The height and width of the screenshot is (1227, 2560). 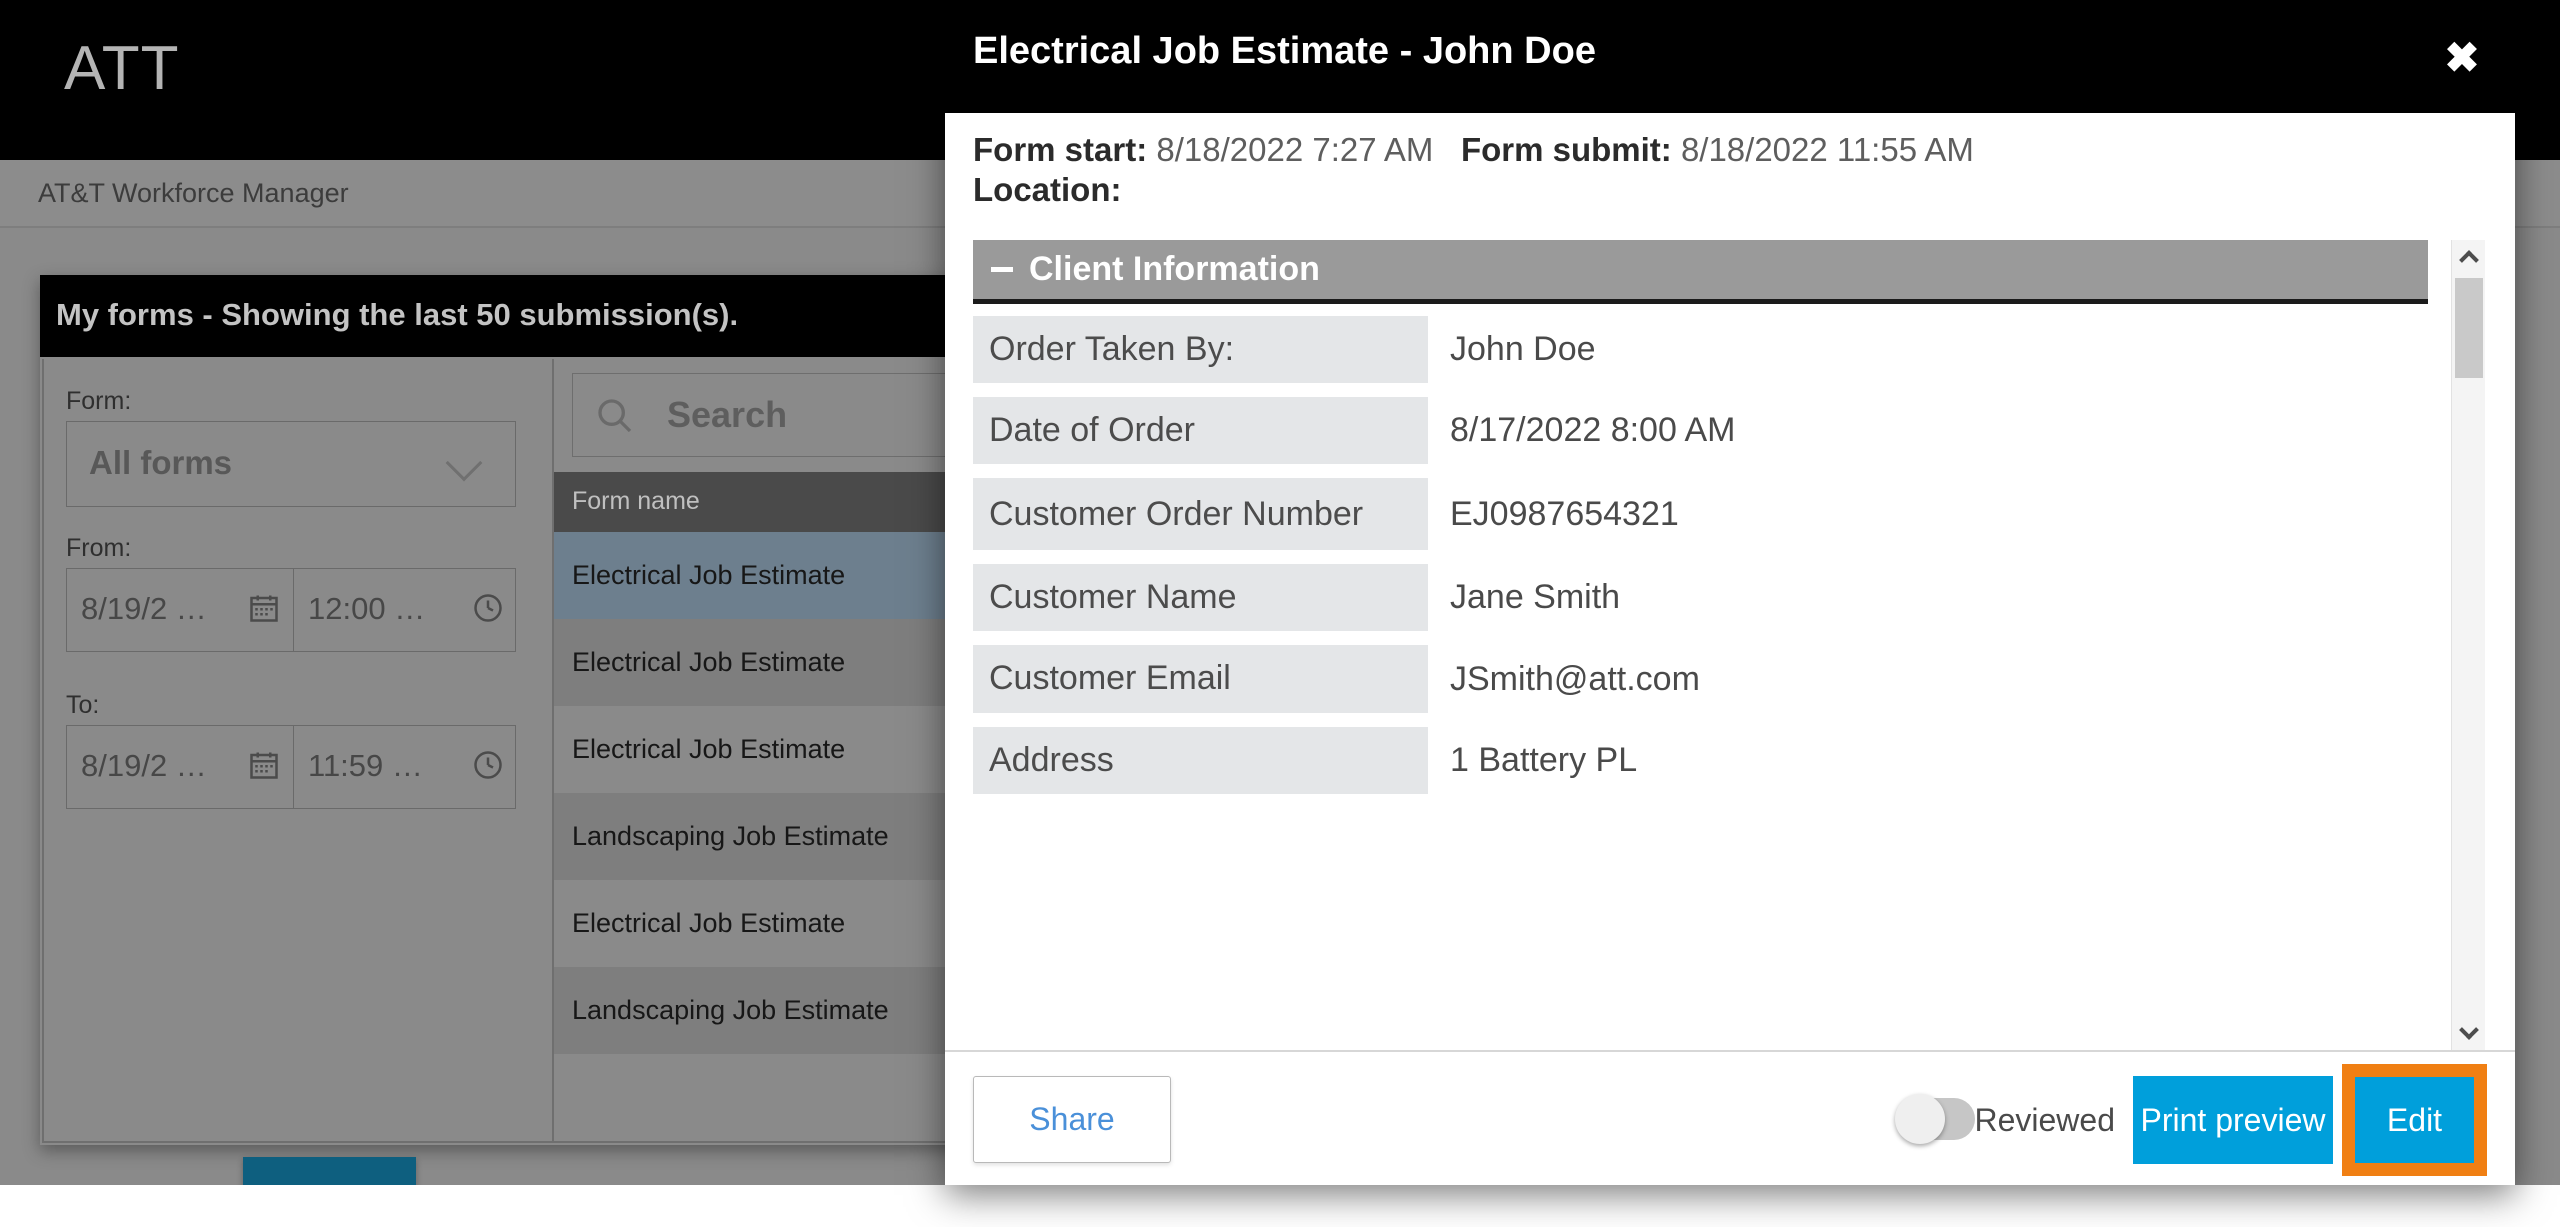 I want to click on table-row-key: Customer Email, so click(x=1200, y=679).